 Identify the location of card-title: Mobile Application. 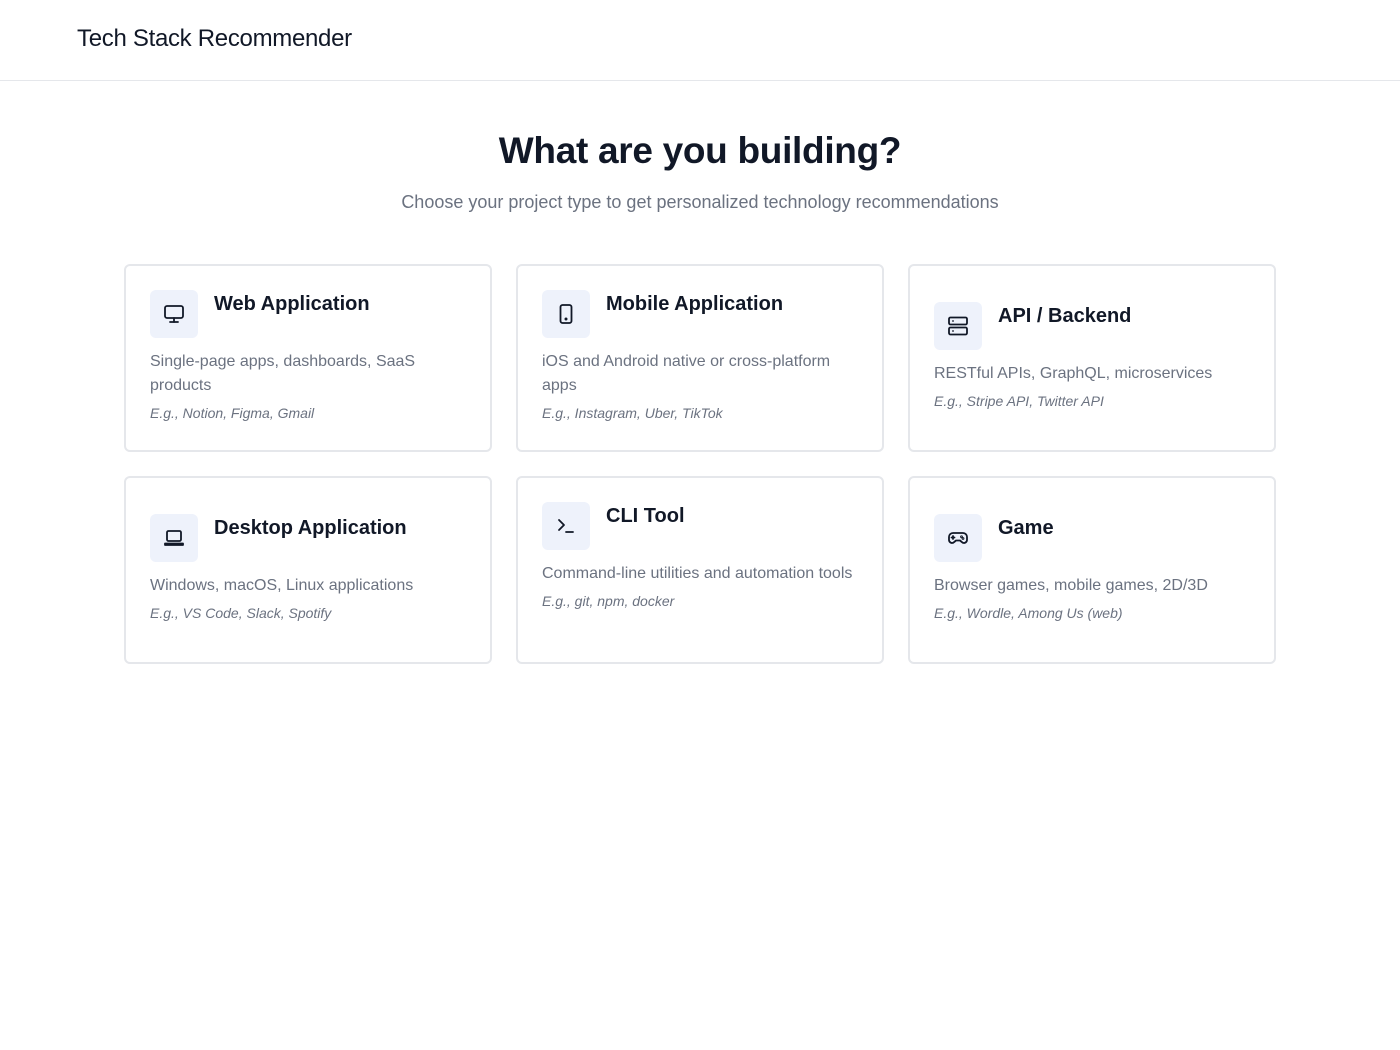
(695, 304).